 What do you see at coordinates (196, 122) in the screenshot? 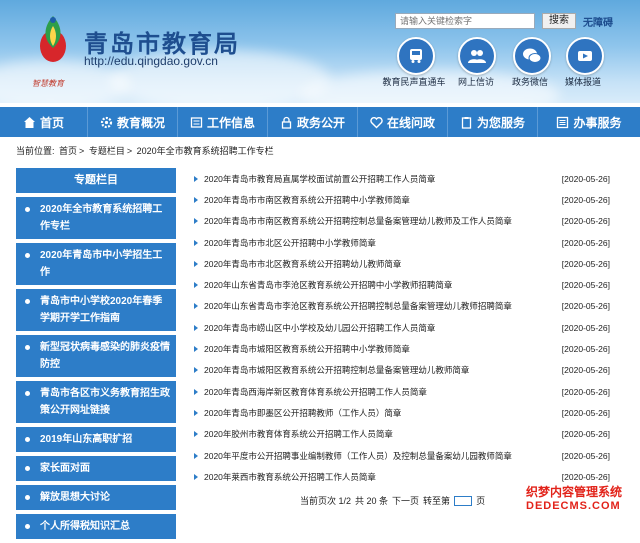
I see `document-icon` at bounding box center [196, 122].